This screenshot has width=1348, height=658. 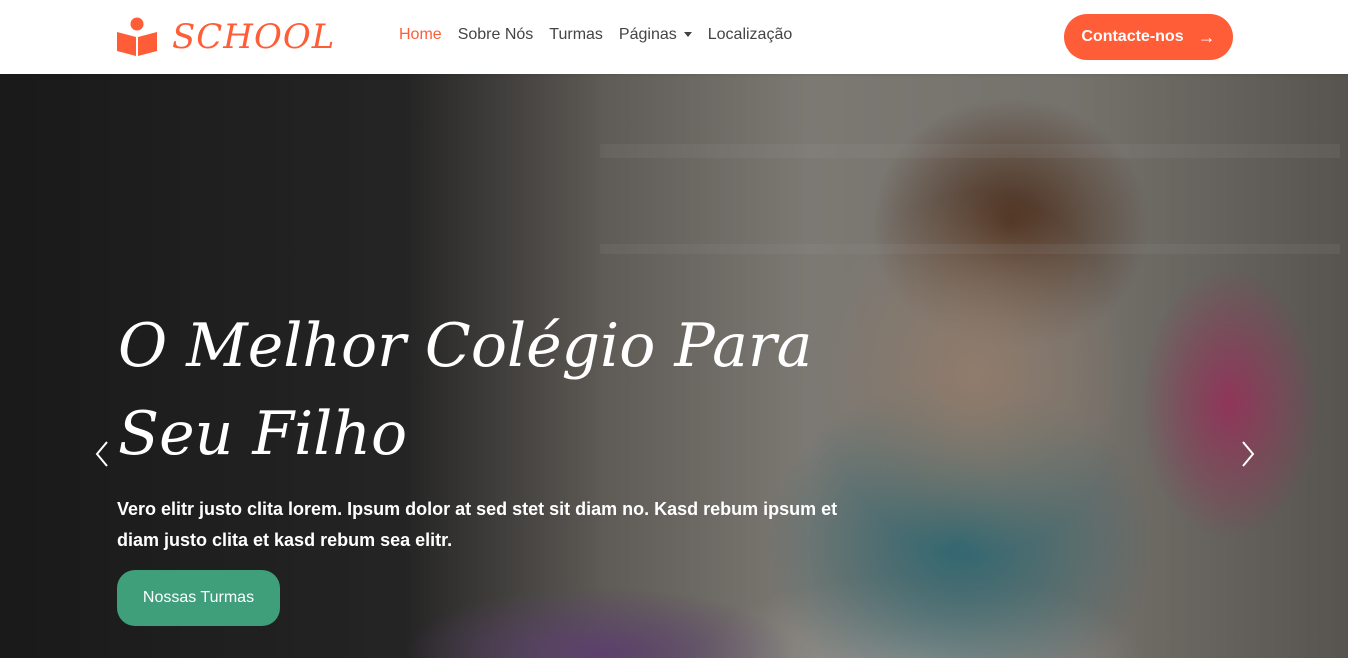 I want to click on nav-paginas-dropdown: Páginas, so click(x=655, y=35).